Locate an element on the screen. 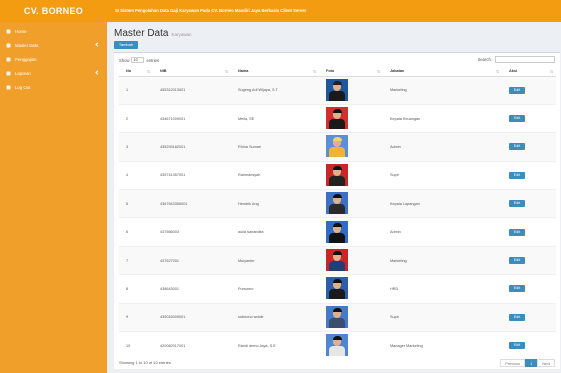  sidebar-item-label: Master Data is located at coordinates (27, 45).